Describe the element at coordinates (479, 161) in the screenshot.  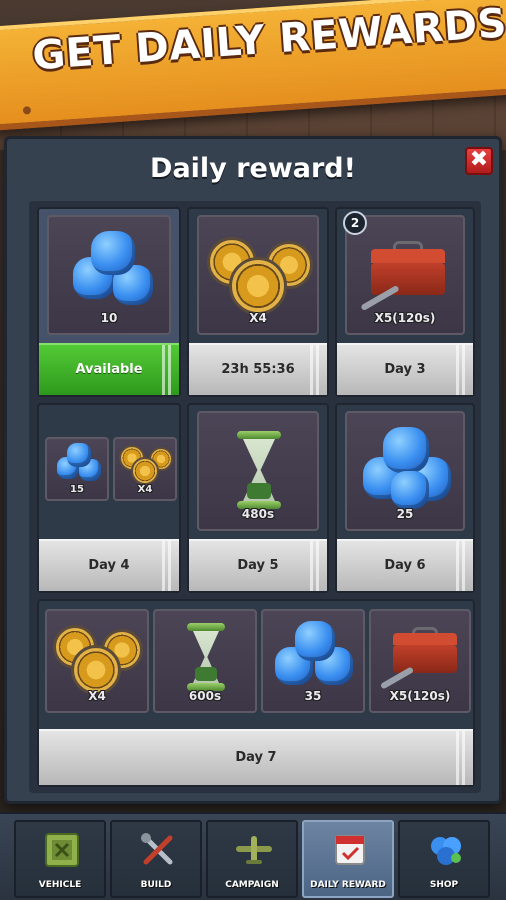
I see `close-button: ✖` at that location.